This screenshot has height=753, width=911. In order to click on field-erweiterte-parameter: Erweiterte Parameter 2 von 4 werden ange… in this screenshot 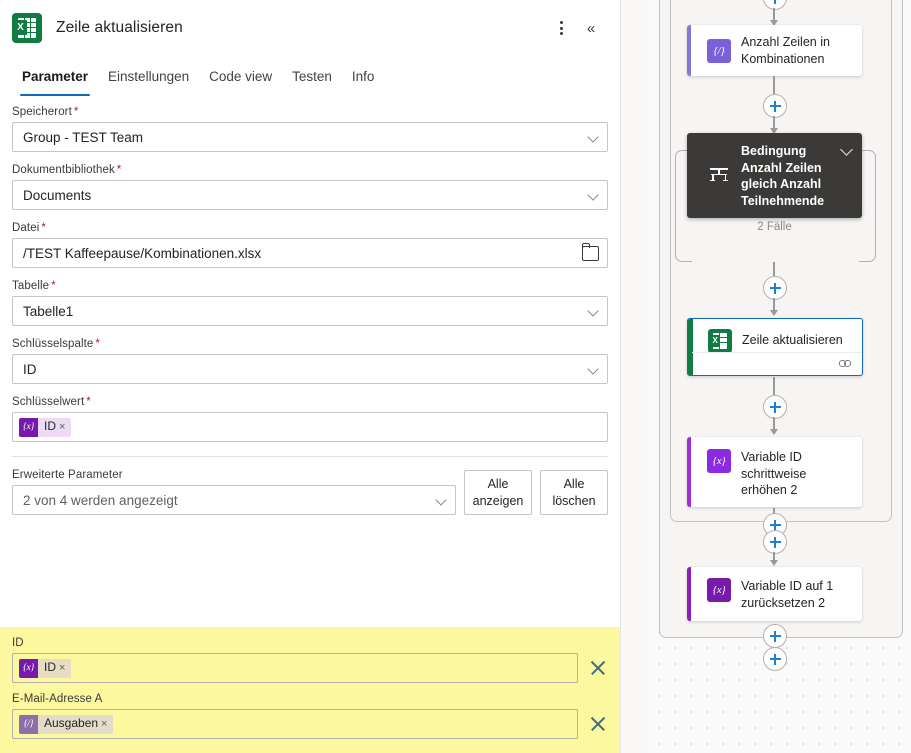, I will do `click(310, 492)`.